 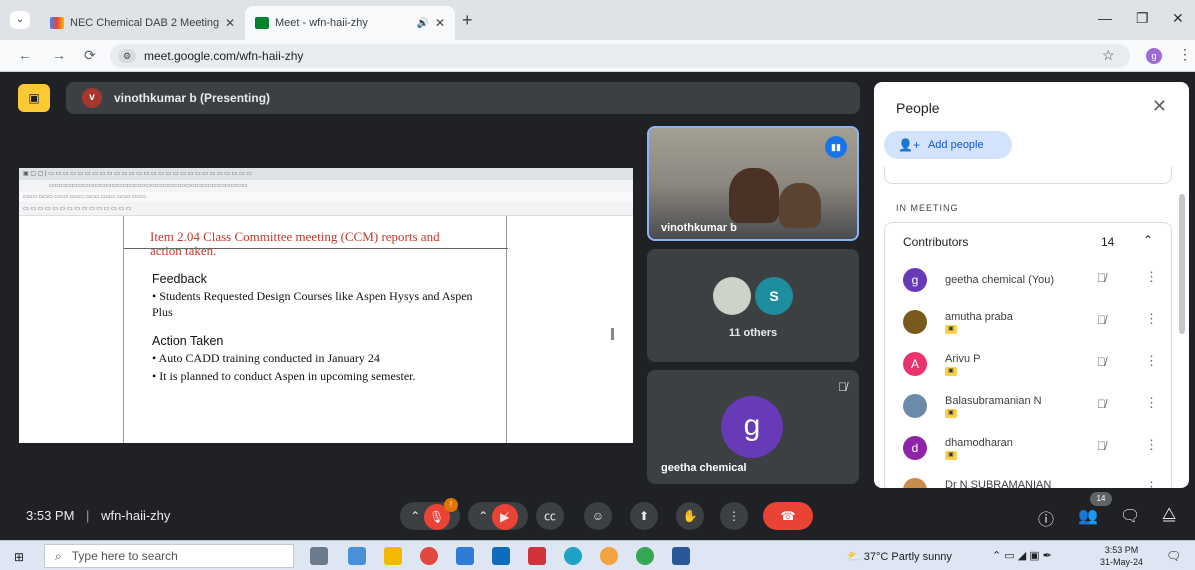 I want to click on more-options-button: ⋮, so click(x=734, y=516).